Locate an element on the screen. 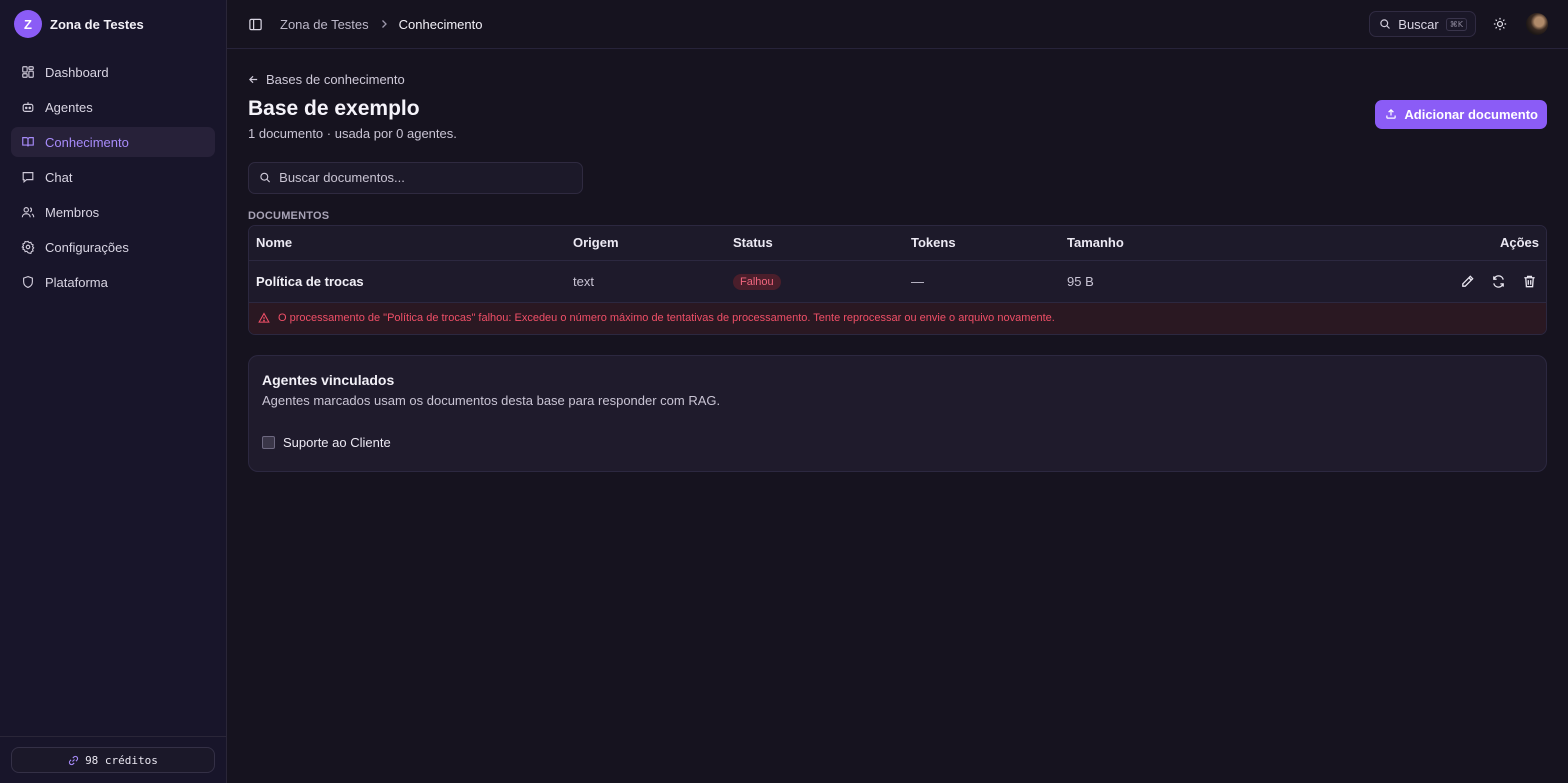 Image resolution: width=1568 pixels, height=783 pixels. sidebar-item-label: Agentes is located at coordinates (69, 107).